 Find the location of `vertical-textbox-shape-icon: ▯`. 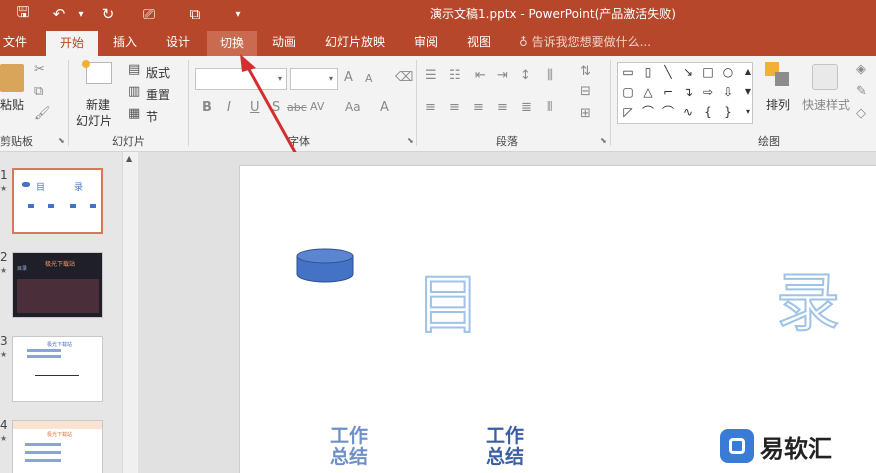

vertical-textbox-shape-icon: ▯ is located at coordinates (648, 72).